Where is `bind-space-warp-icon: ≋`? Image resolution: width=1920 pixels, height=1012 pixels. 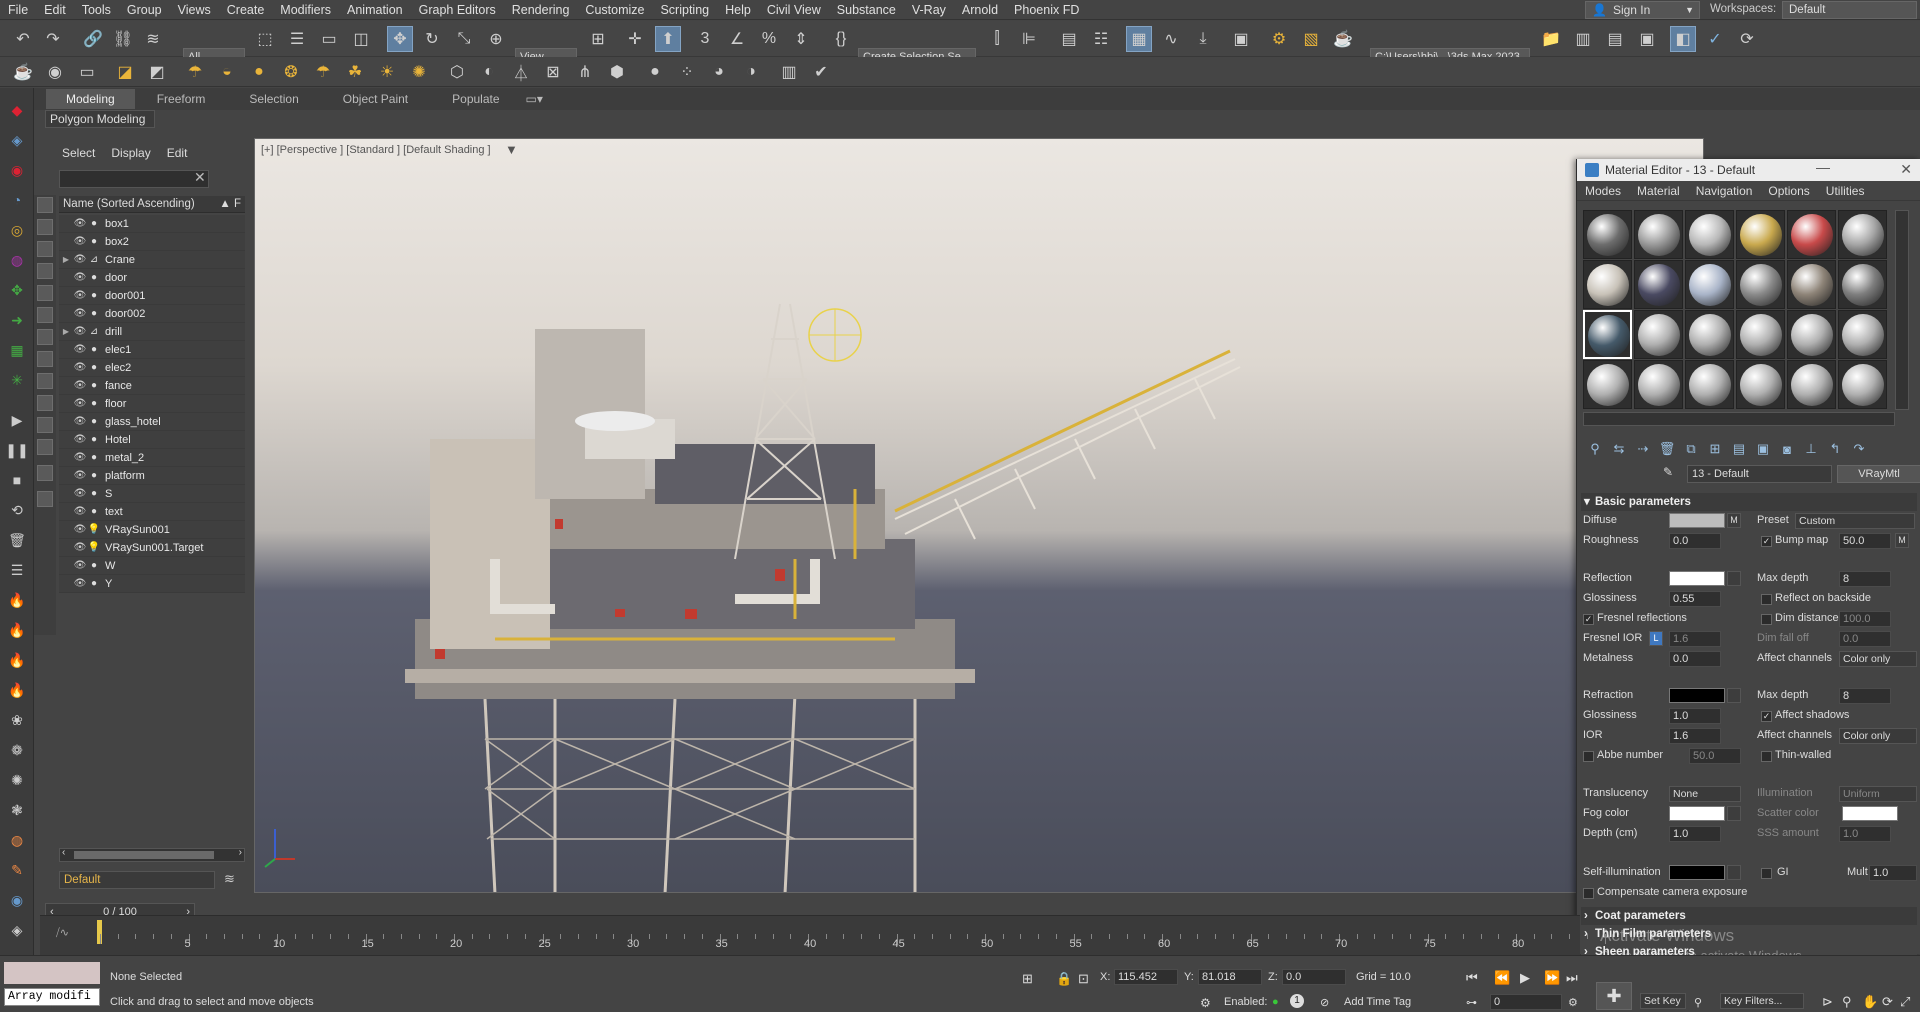 bind-space-warp-icon: ≋ is located at coordinates (153, 39).